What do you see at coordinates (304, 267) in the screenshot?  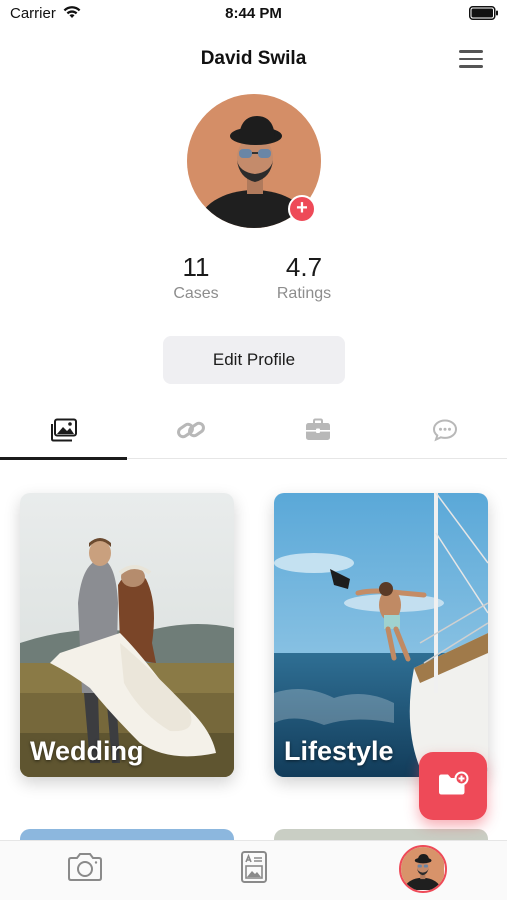 I see `stat-value: 4.7` at bounding box center [304, 267].